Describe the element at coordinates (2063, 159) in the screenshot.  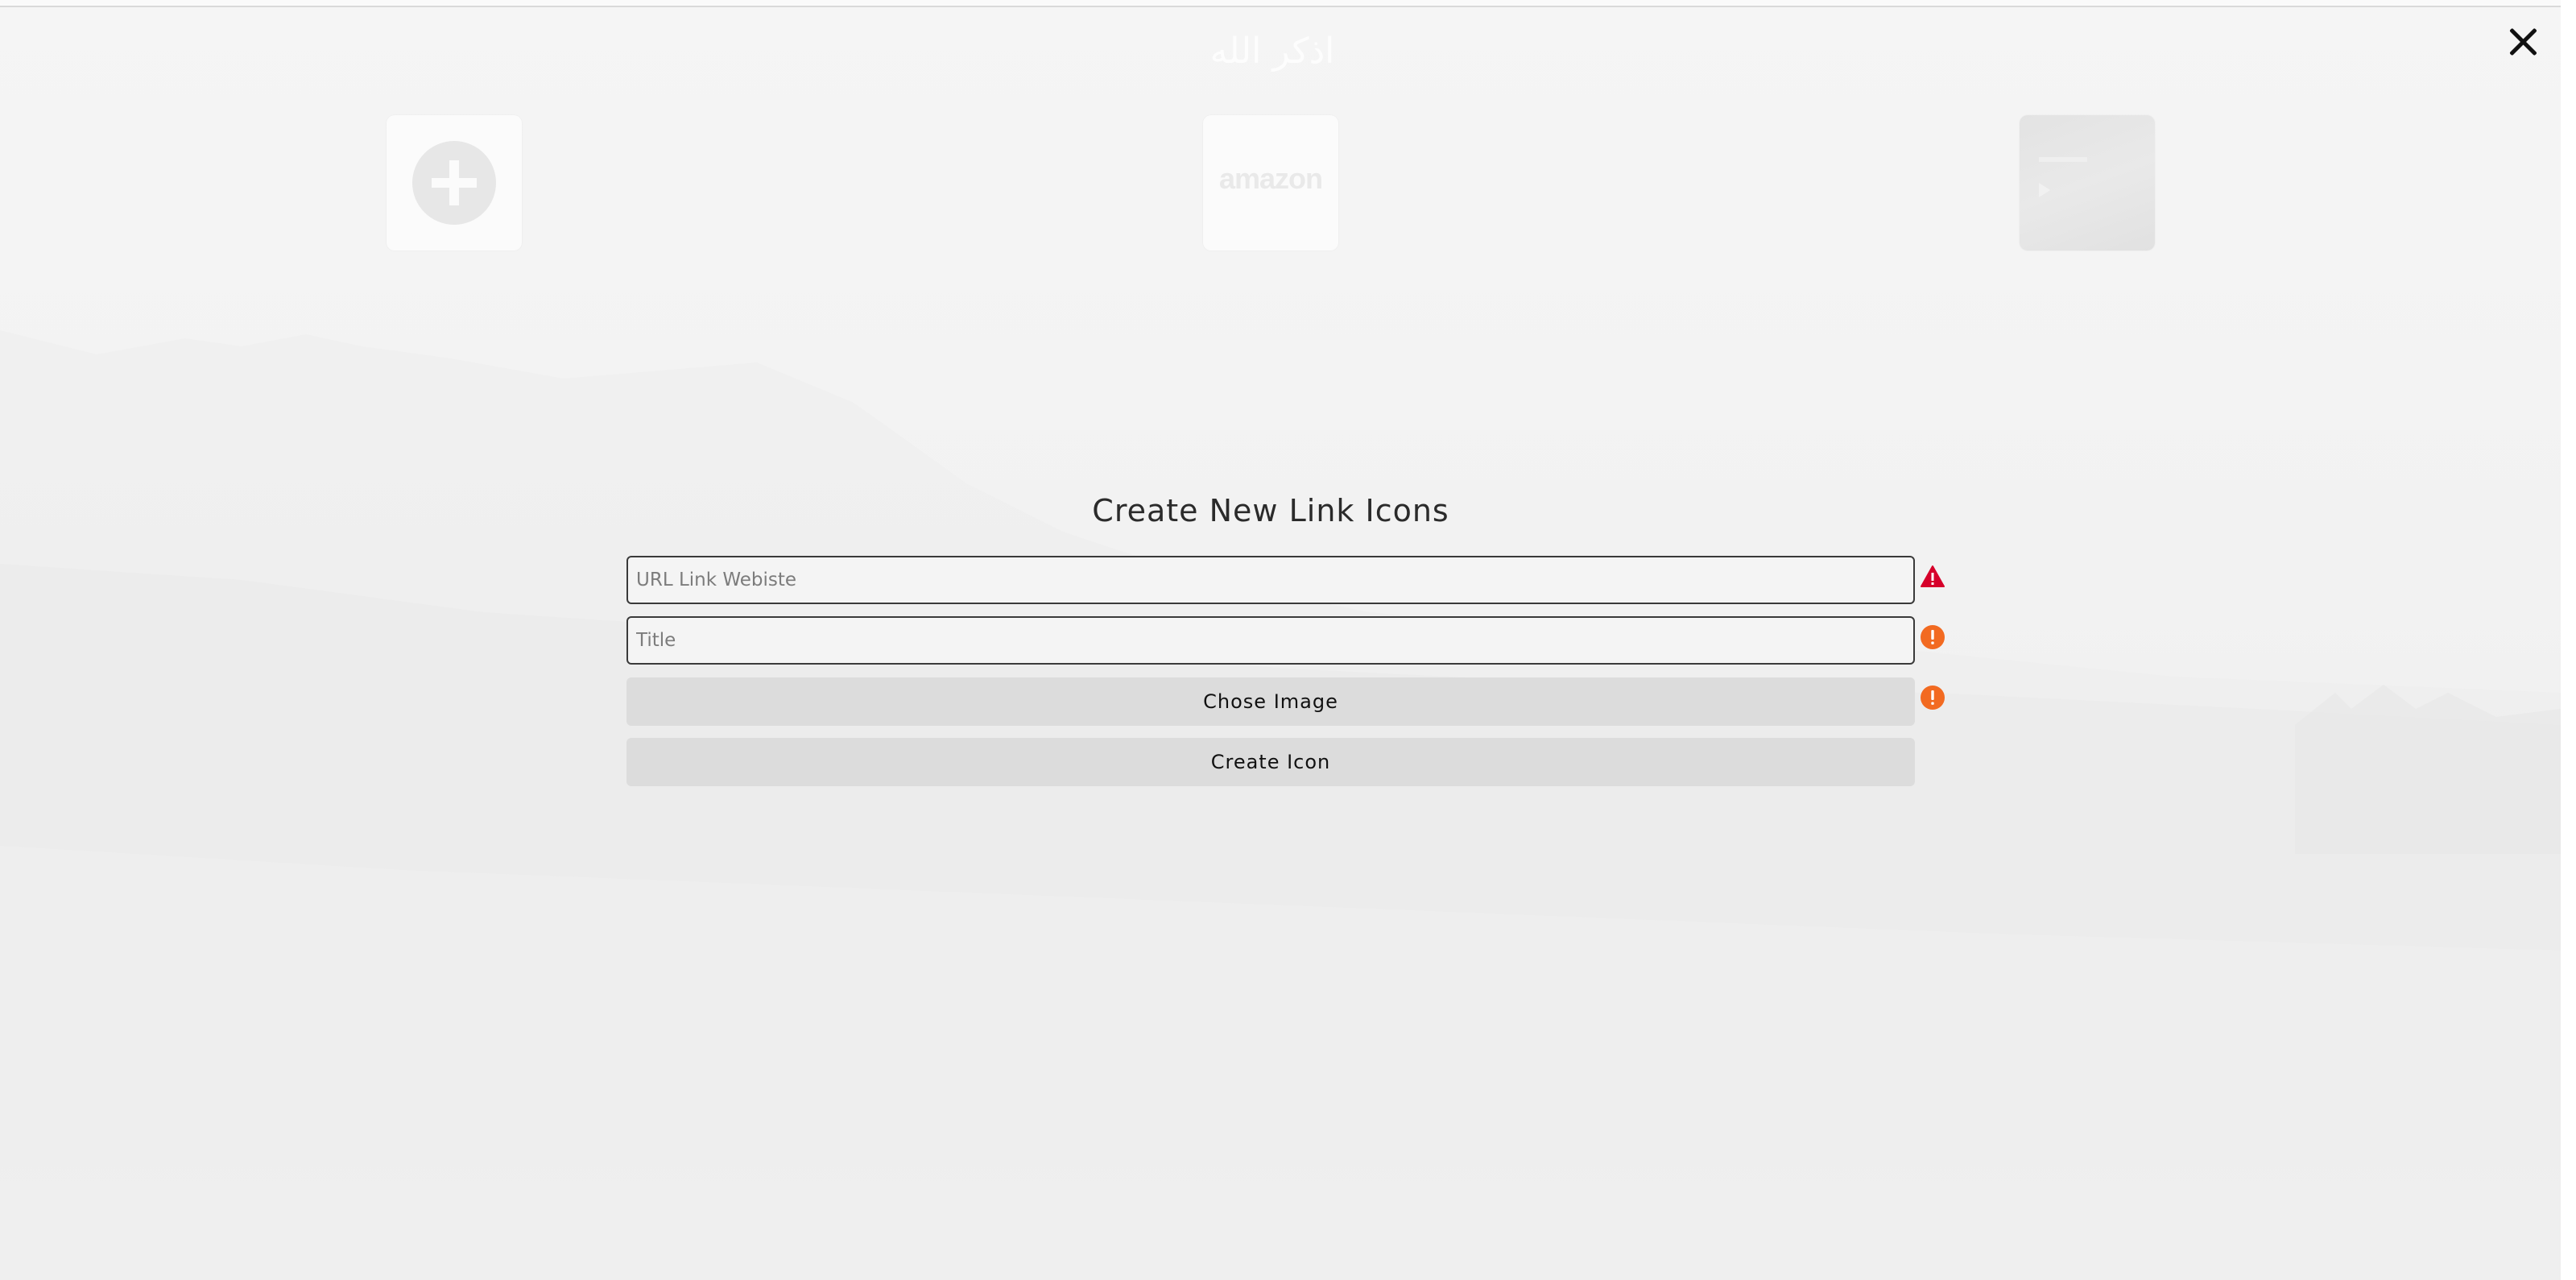
I see `media-tile-text-line` at that location.